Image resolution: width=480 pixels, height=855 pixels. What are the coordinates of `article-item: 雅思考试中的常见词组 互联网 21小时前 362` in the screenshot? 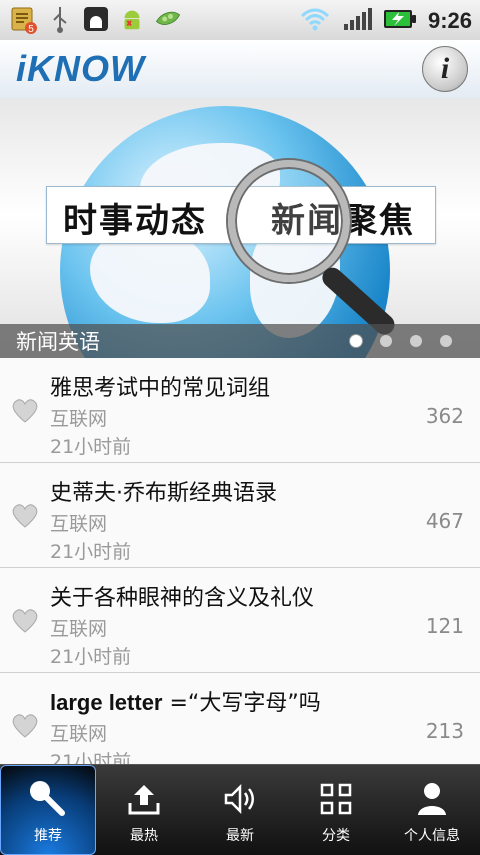 It's located at (240, 410).